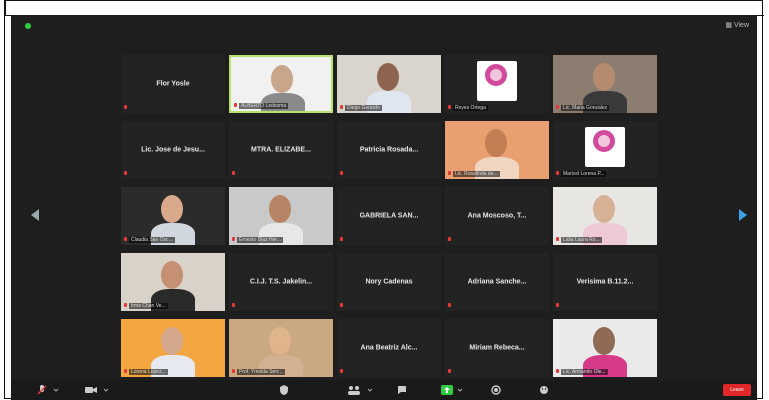  I want to click on participant-name: Nory Cadenas, so click(389, 282).